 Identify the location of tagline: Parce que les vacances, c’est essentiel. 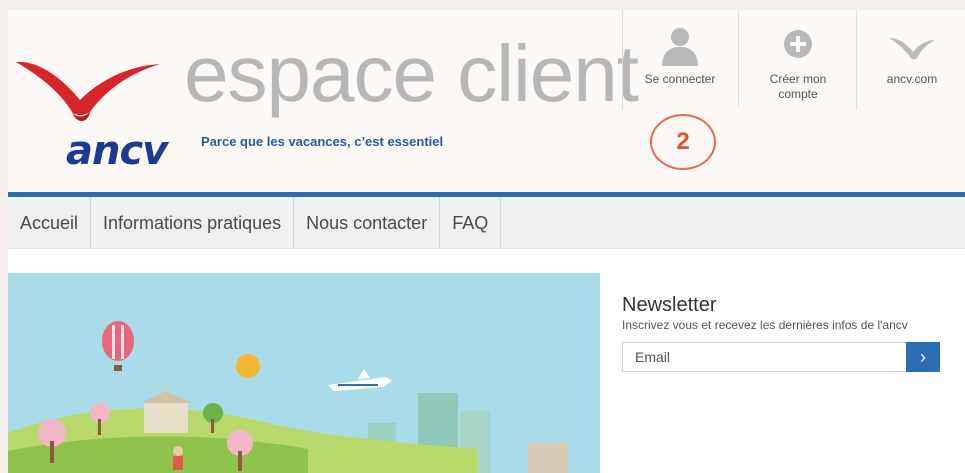
(322, 141).